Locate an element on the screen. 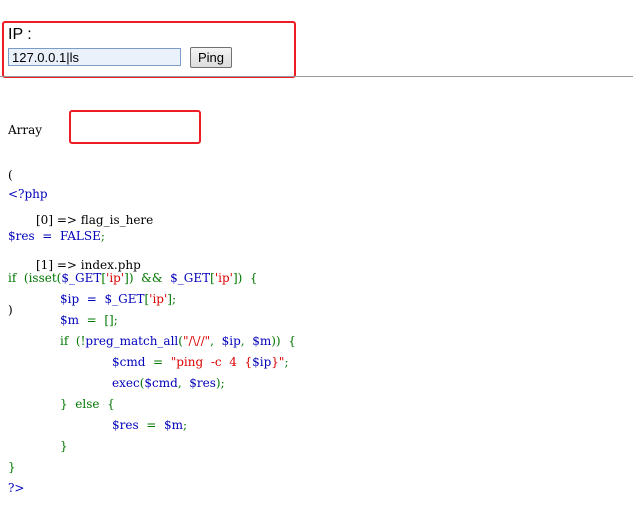 The width and height of the screenshot is (633, 516). code-line: } else { is located at coordinates (152, 404).